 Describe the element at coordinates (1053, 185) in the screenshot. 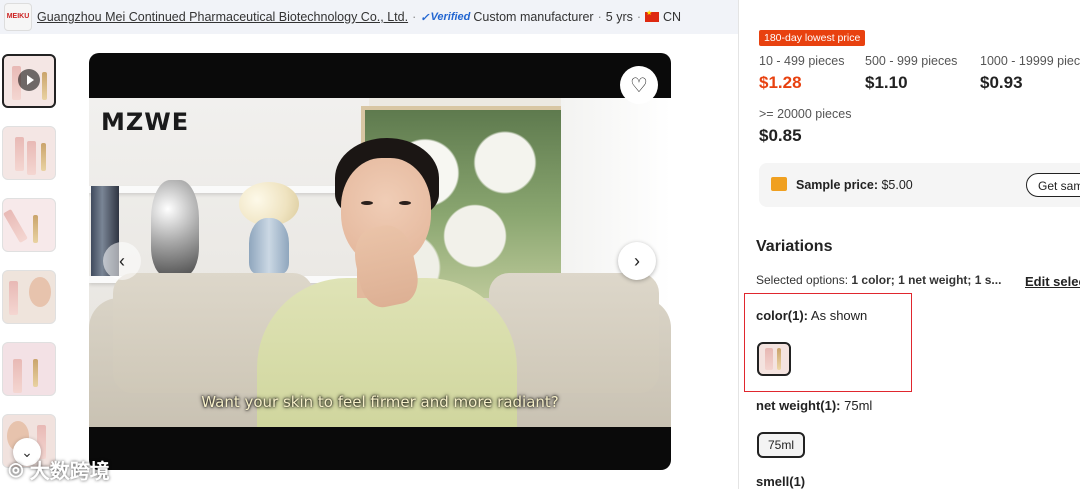

I see `get-sample-button: Get sample` at that location.